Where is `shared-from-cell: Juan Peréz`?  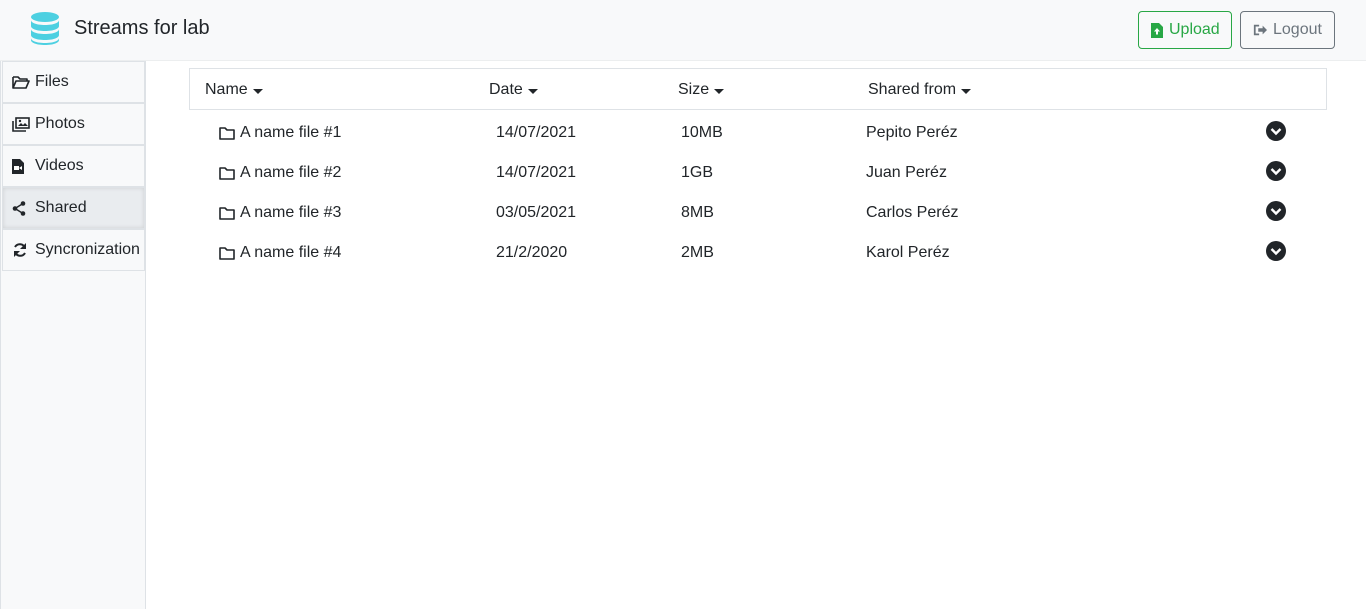 shared-from-cell: Juan Peréz is located at coordinates (906, 172).